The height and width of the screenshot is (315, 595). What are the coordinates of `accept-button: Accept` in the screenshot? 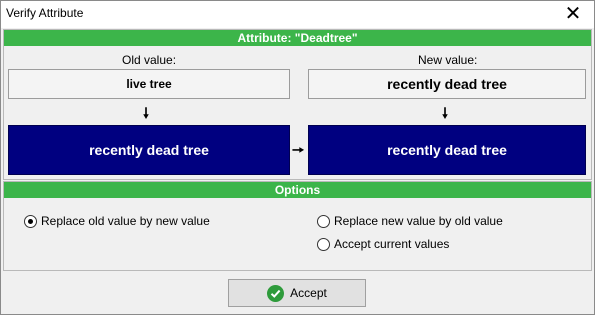 It's located at (297, 293).